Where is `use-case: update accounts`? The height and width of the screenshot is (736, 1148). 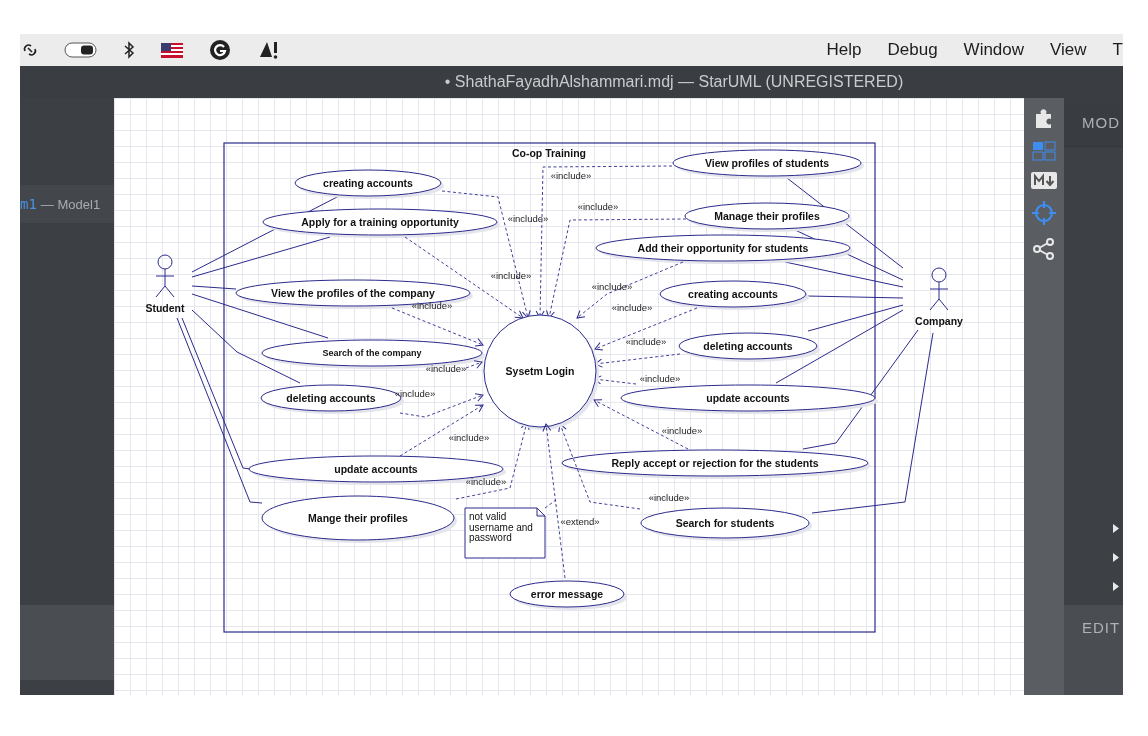 use-case: update accounts is located at coordinates (749, 399).